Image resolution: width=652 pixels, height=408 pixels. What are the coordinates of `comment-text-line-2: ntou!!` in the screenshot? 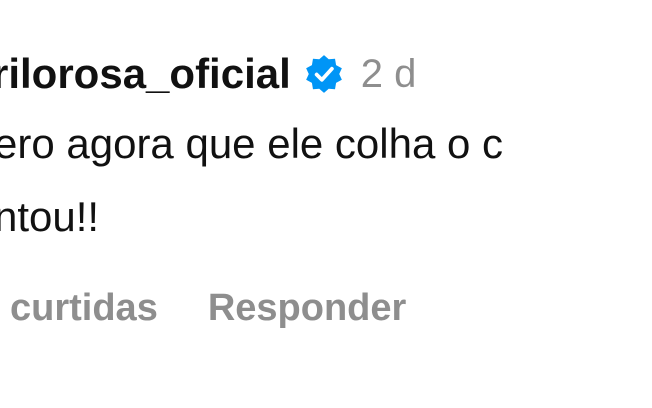 It's located at (50, 216).